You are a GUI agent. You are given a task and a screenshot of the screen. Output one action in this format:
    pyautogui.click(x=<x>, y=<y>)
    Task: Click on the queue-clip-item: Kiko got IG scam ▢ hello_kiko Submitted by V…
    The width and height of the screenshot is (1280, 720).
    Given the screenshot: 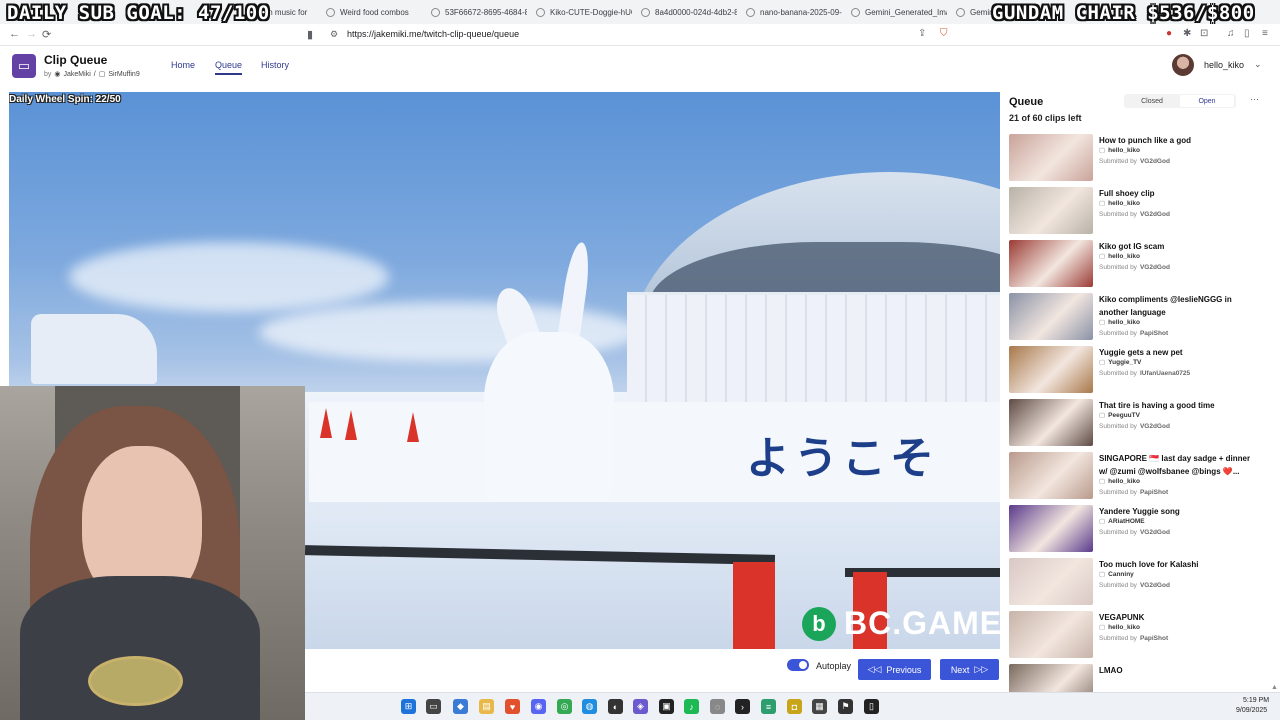 What is the action you would take?
    pyautogui.click(x=1139, y=264)
    